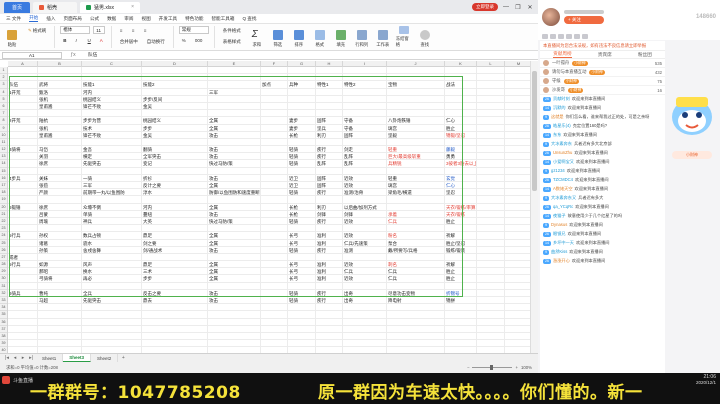  Describe the element at coordinates (60, 236) in the screenshot. I see `cell: 孙权` at that location.